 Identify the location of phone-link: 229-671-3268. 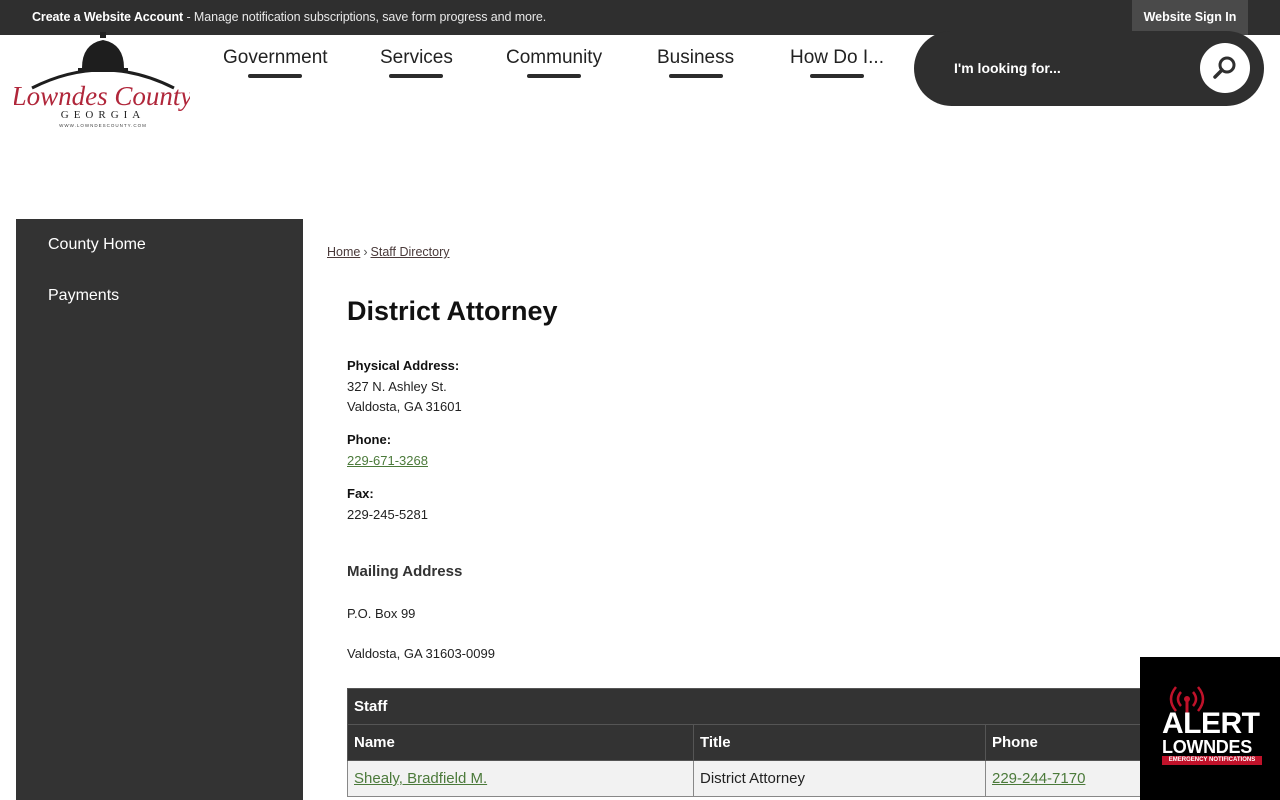
(387, 460).